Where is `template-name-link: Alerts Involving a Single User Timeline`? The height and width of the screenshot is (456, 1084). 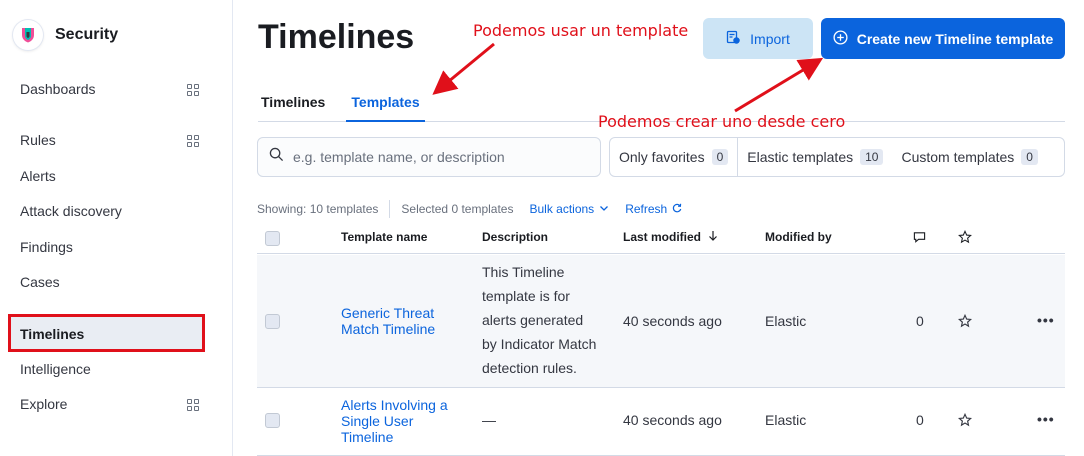 template-name-link: Alerts Involving a Single User Timeline is located at coordinates (394, 421).